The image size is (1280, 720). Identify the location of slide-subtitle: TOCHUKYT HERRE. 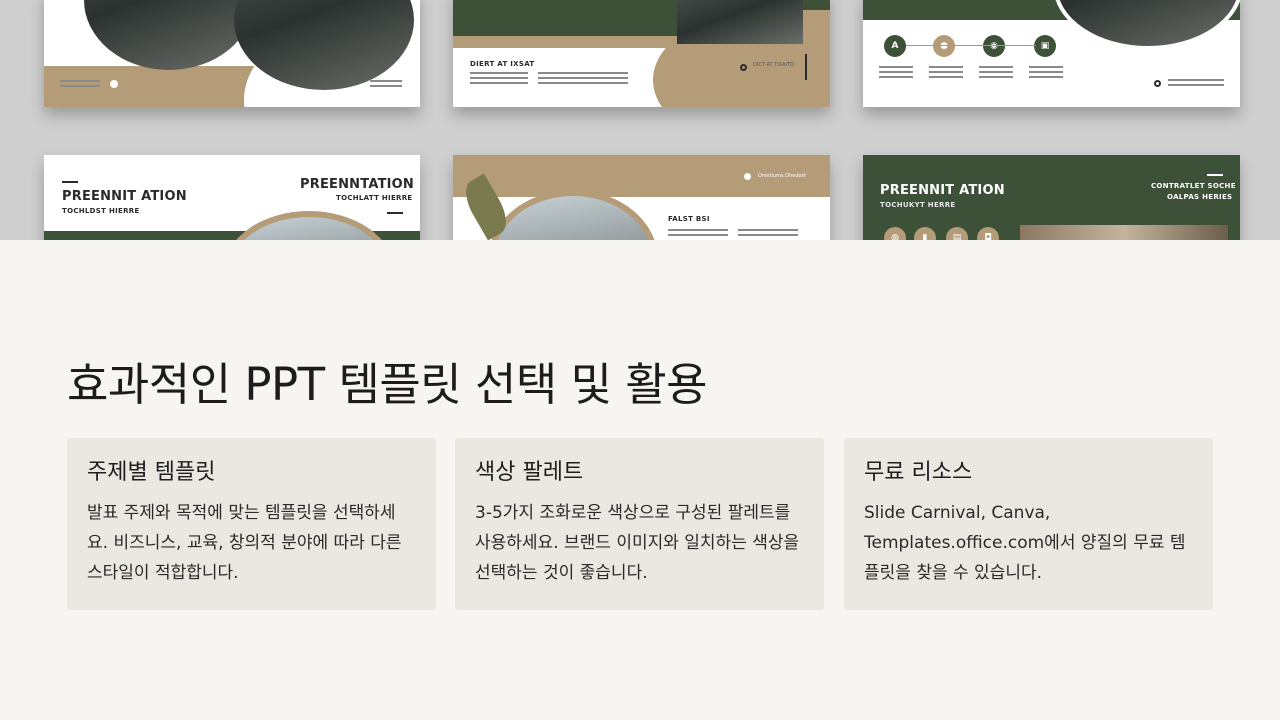
(918, 205).